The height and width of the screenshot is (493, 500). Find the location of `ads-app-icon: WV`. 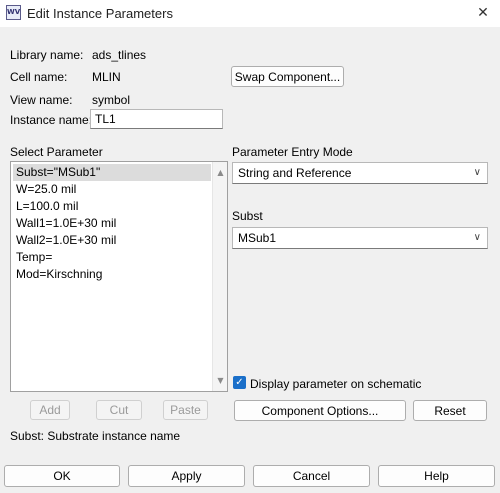

ads-app-icon: WV is located at coordinates (13, 12).